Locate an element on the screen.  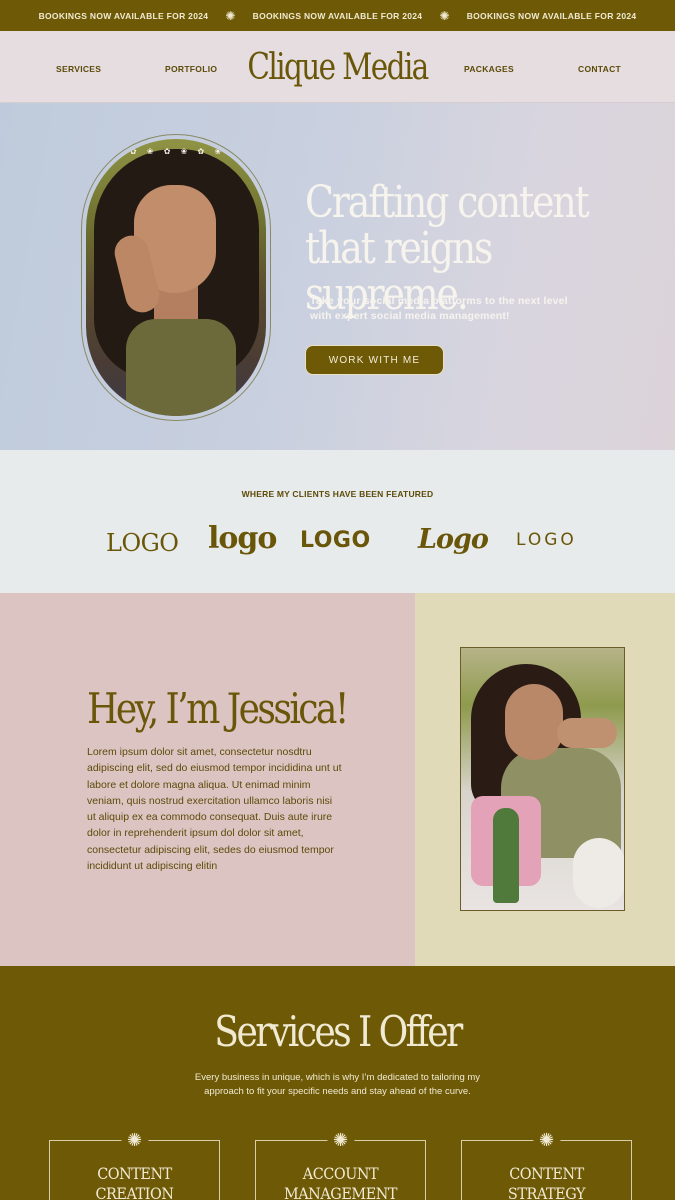
hero-photo-frame: ✿ ❀ ✿ ❀ ✿ ❀ ✿ ❀ is located at coordinates (176, 277).